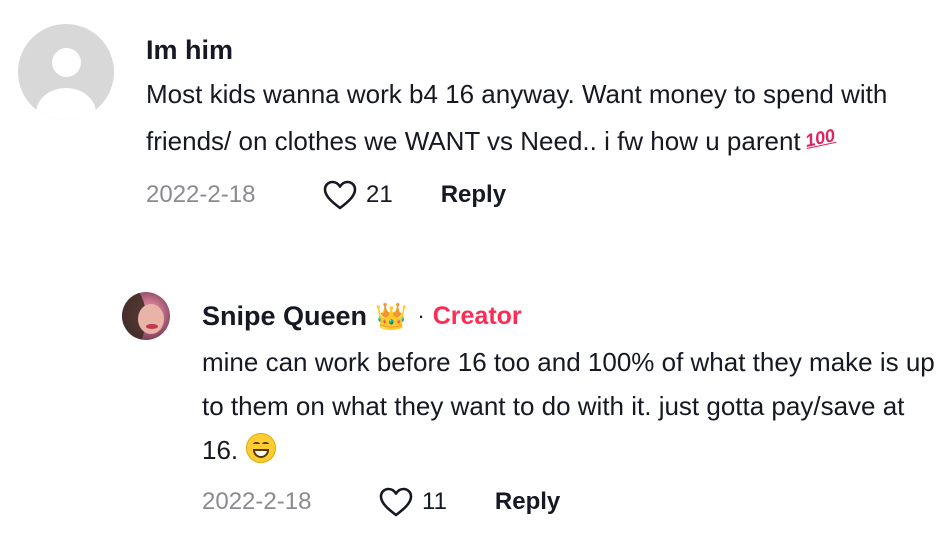 The height and width of the screenshot is (542, 952). I want to click on like-count: 11, so click(434, 501).